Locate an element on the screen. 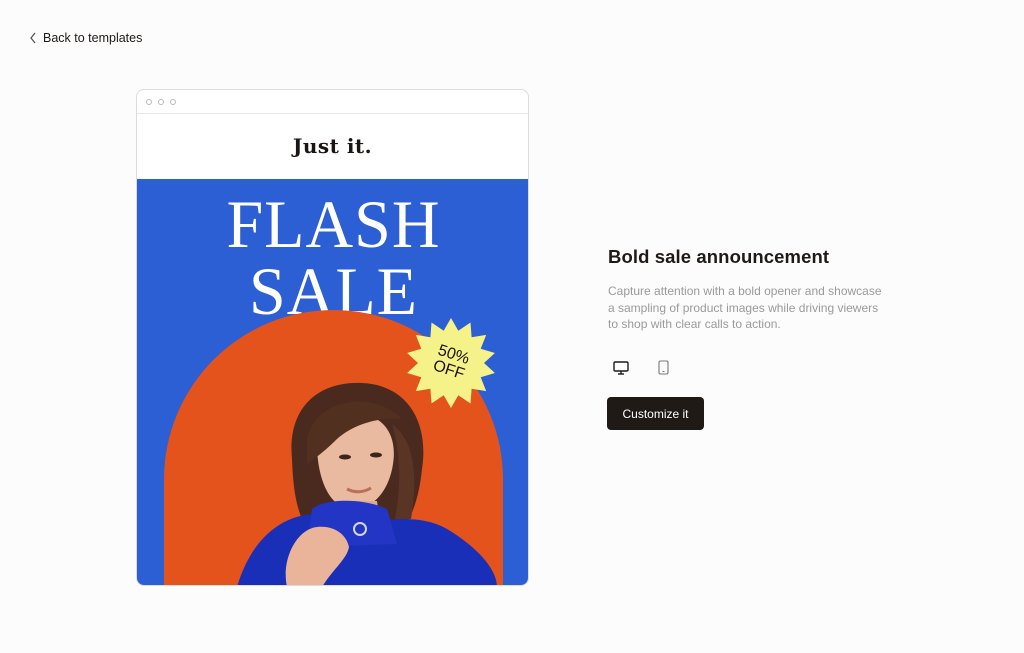 The width and height of the screenshot is (1024, 653). template-title: Bold sale announcement is located at coordinates (719, 256).